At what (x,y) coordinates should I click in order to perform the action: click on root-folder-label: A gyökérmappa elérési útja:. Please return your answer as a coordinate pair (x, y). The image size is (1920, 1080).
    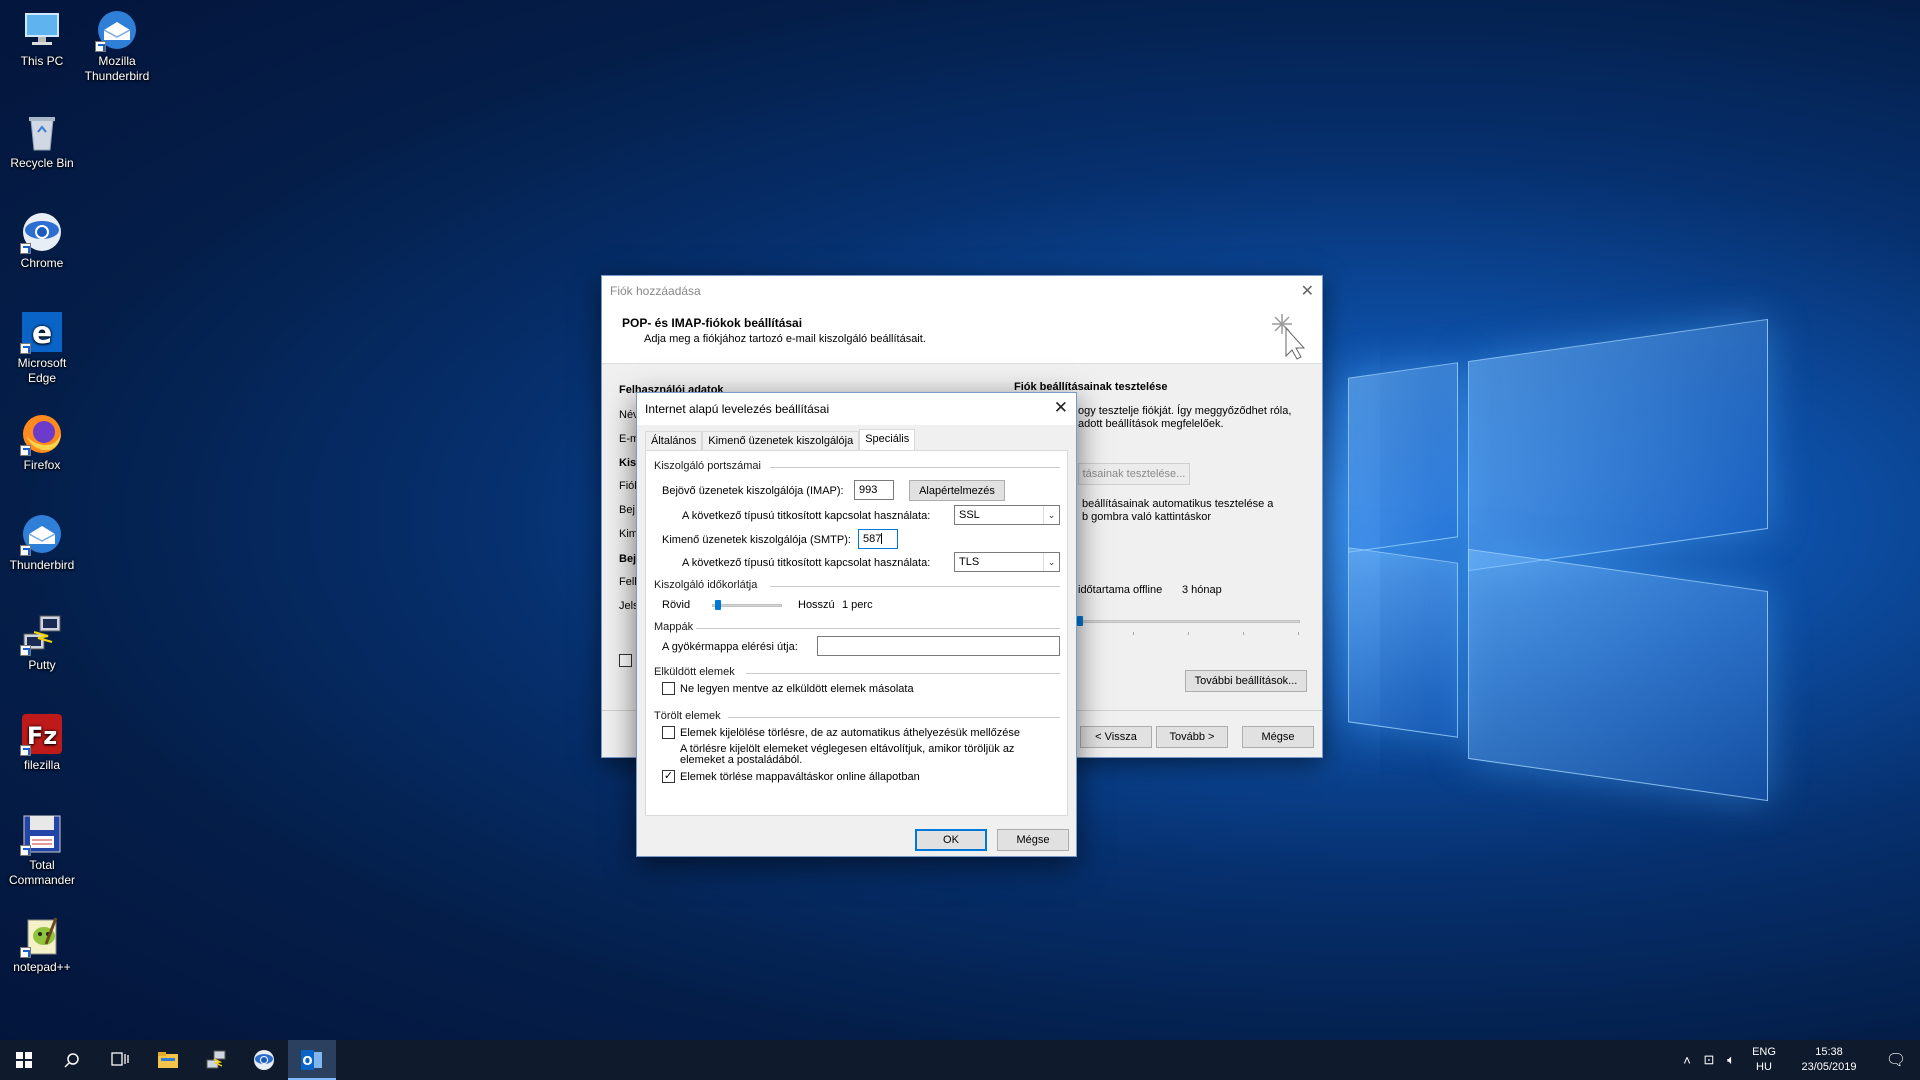
    Looking at the image, I should click on (730, 647).